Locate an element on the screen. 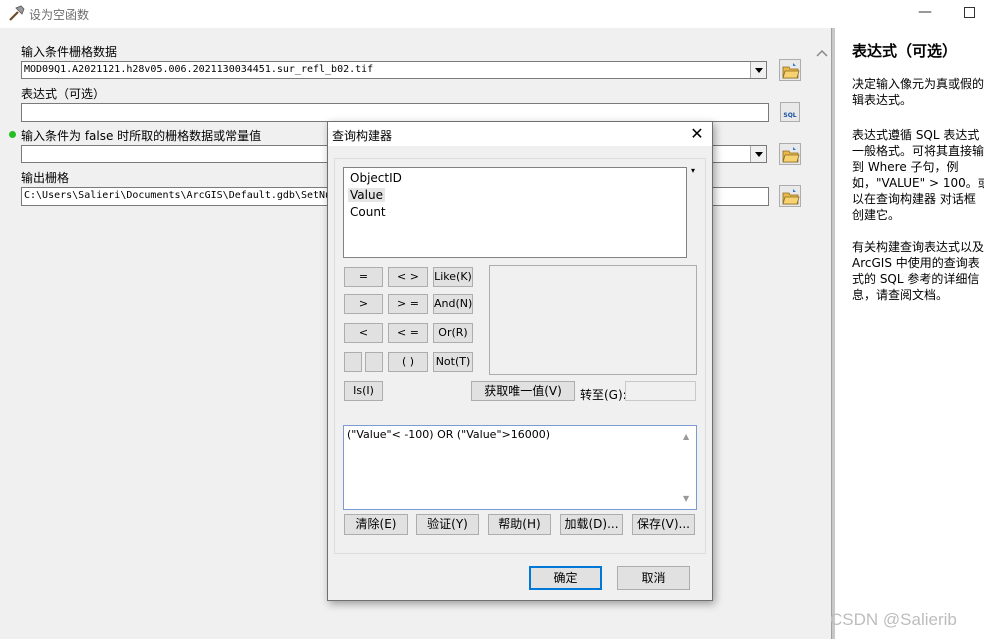 The width and height of the screenshot is (984, 639). scroll-up-icon: ▲ is located at coordinates (686, 436).